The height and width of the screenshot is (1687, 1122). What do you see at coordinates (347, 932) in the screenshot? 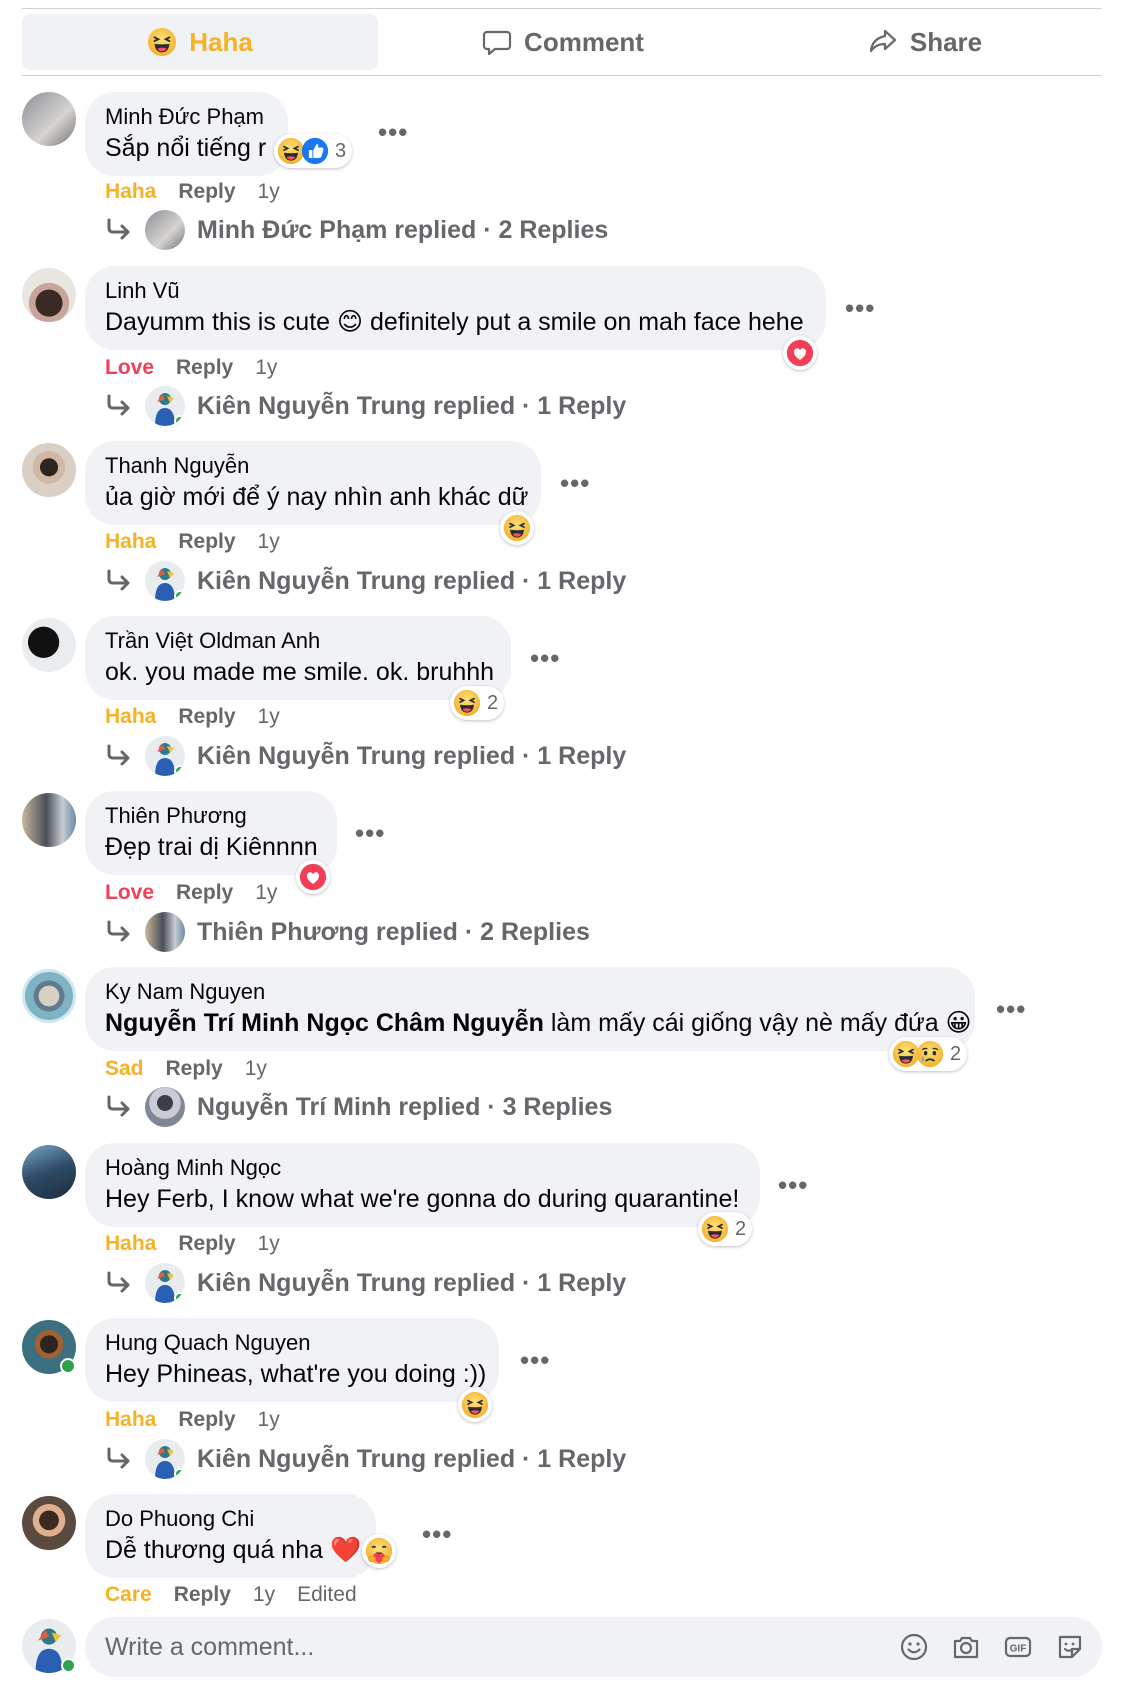
I see `view-replies-link: Thiên Phương replied · 2 Replies` at bounding box center [347, 932].